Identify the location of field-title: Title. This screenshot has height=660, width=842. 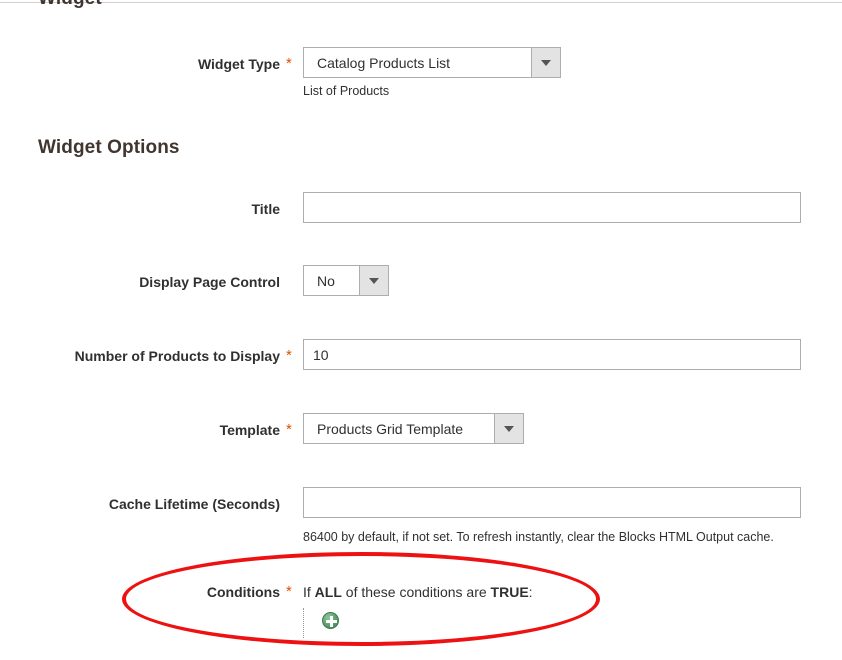
(421, 209).